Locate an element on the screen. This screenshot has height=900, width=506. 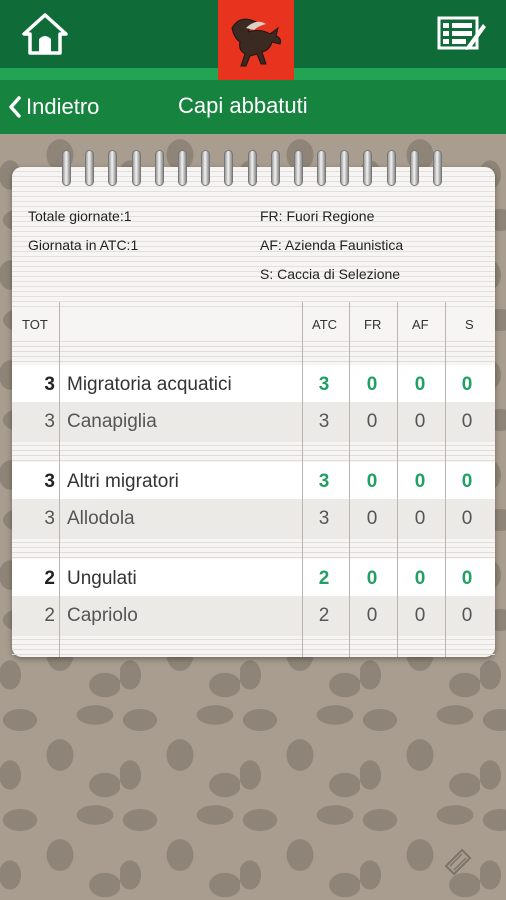
checklist-icon is located at coordinates (461, 33).